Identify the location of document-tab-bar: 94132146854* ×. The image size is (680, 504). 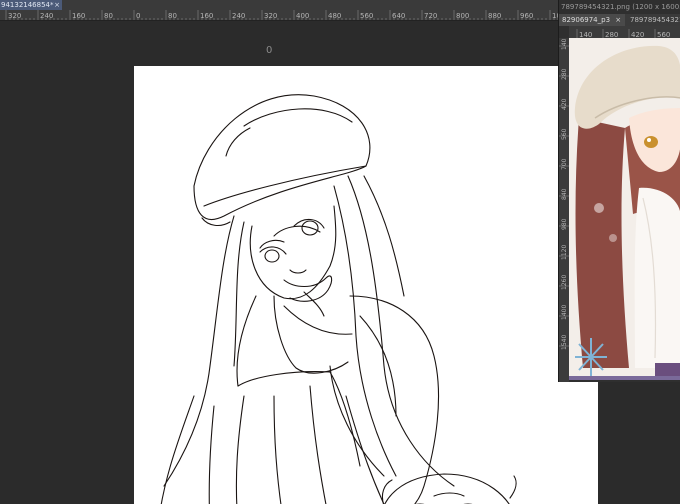
(280, 5).